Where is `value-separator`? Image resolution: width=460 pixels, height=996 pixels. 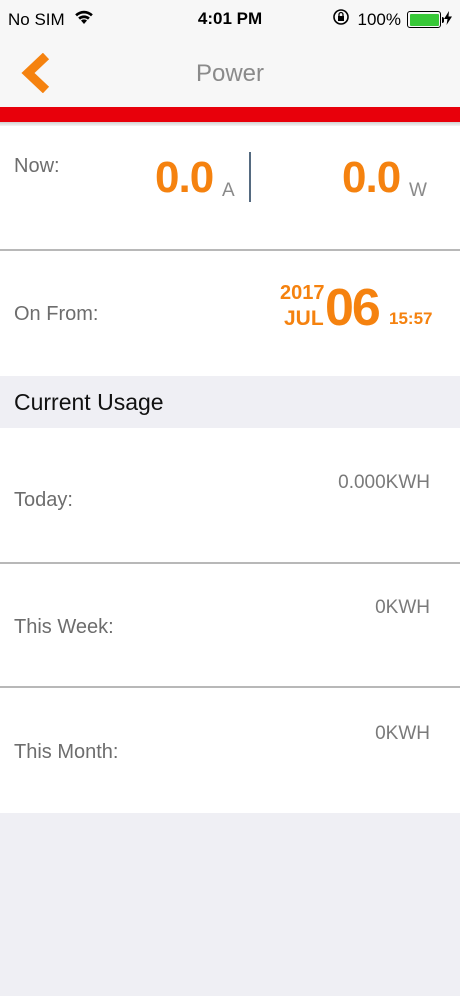 value-separator is located at coordinates (250, 177).